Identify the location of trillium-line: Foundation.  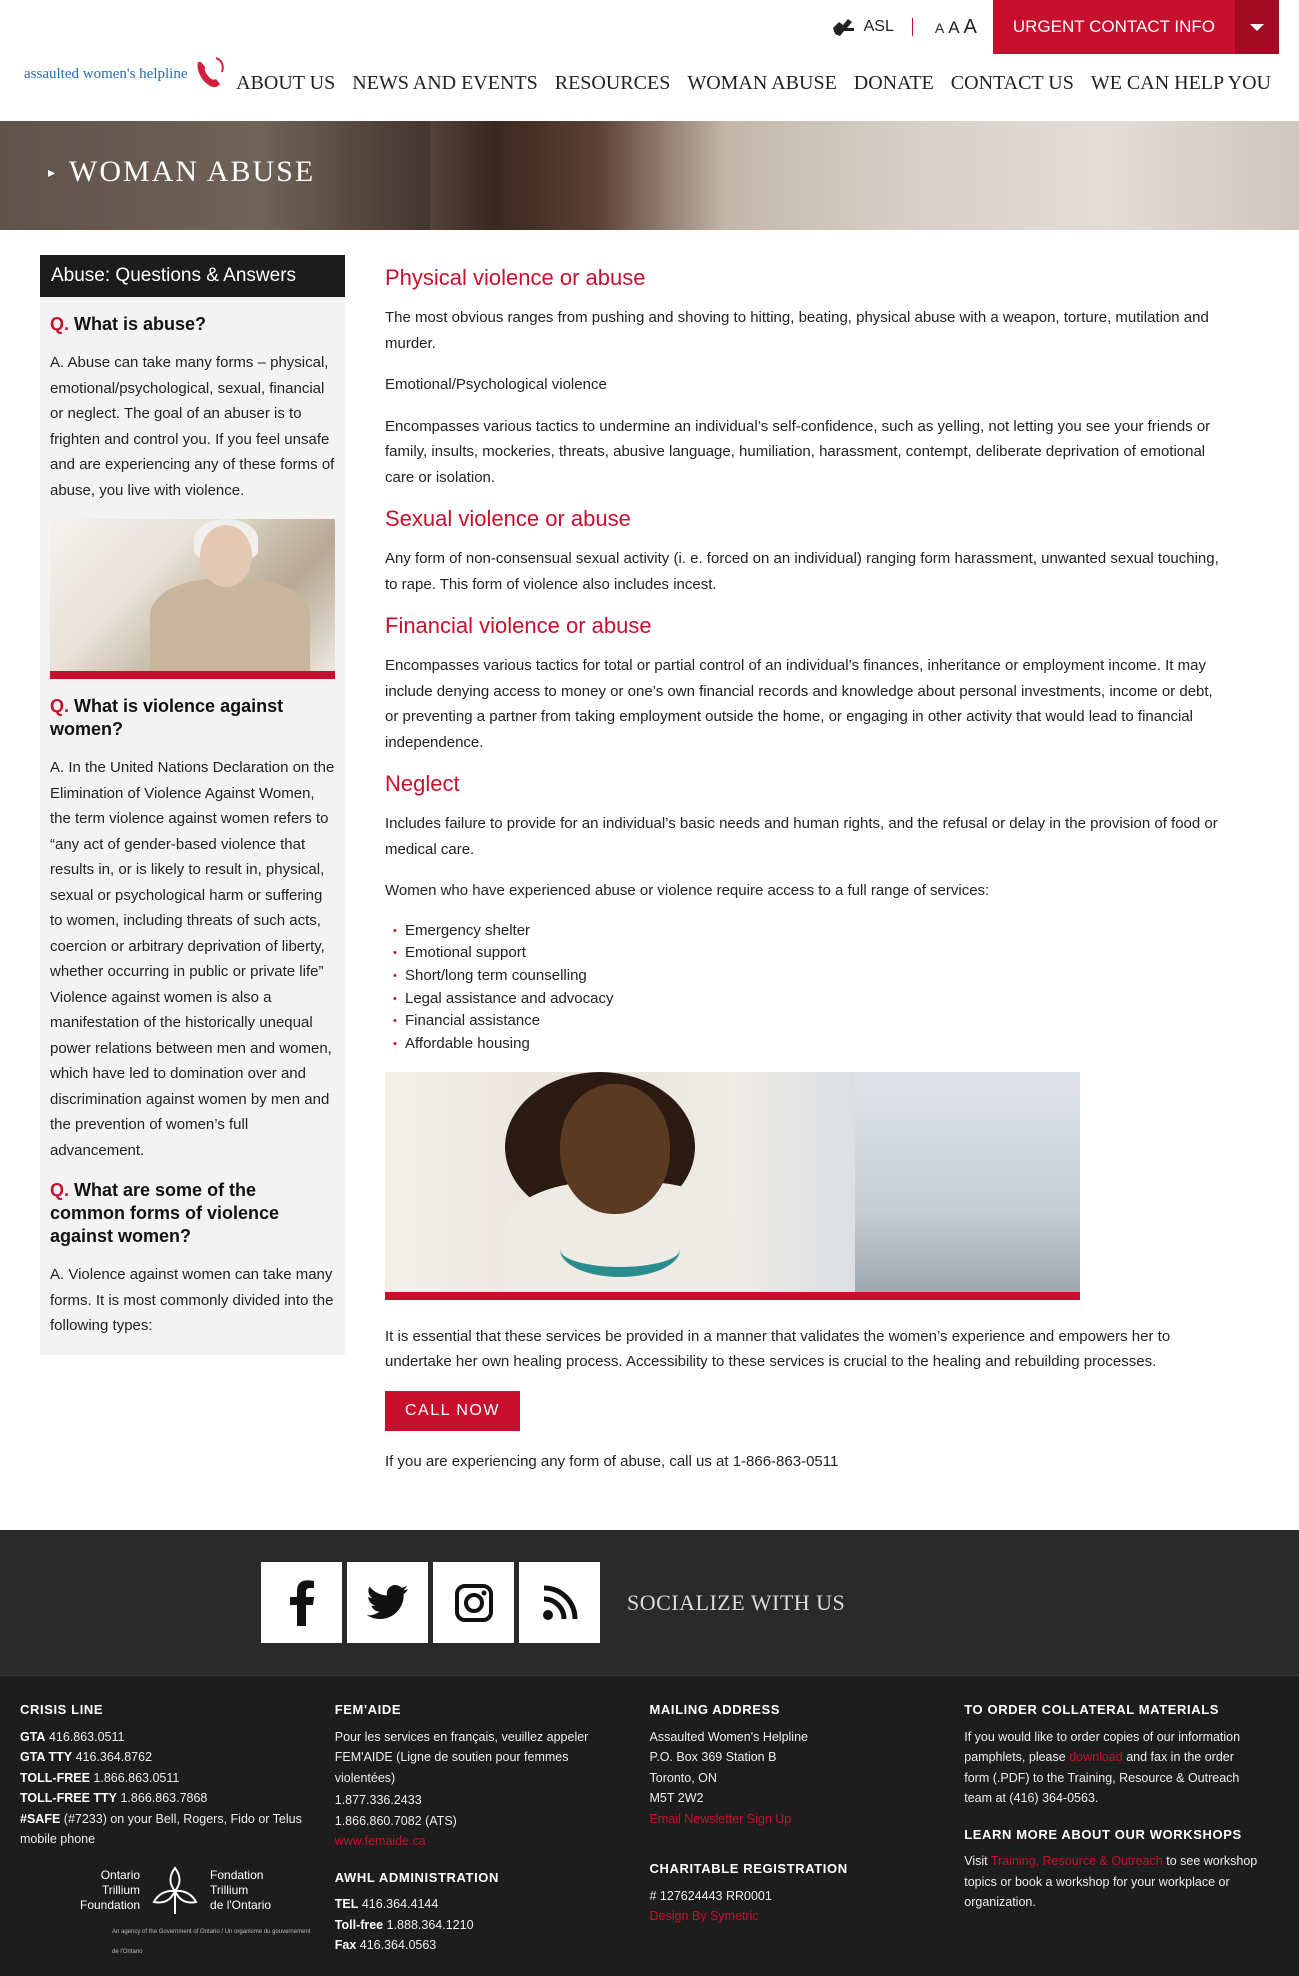
(110, 1905).